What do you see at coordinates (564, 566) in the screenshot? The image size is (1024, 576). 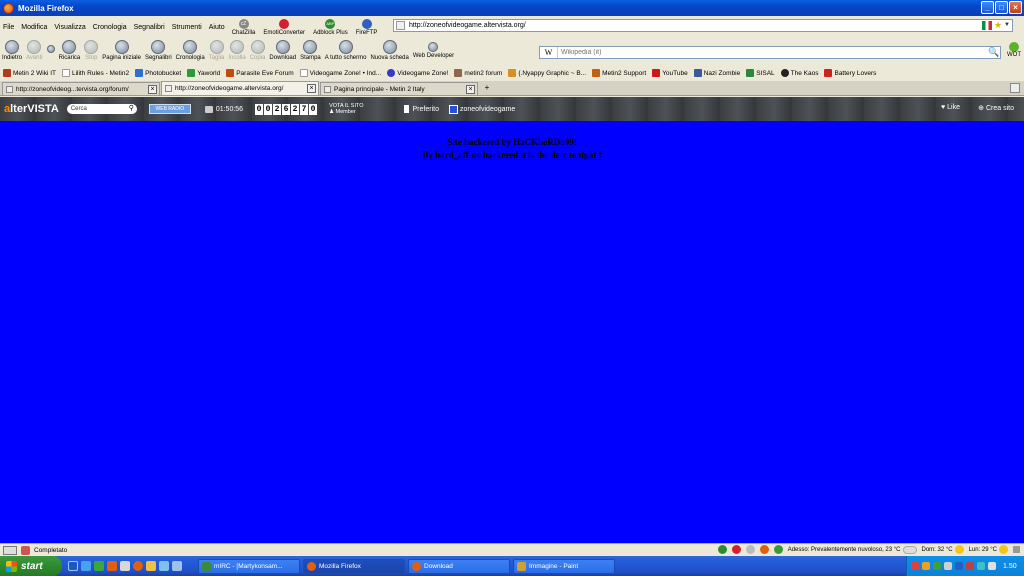 I see `taskbar-item-paint: Immagine - Paint` at bounding box center [564, 566].